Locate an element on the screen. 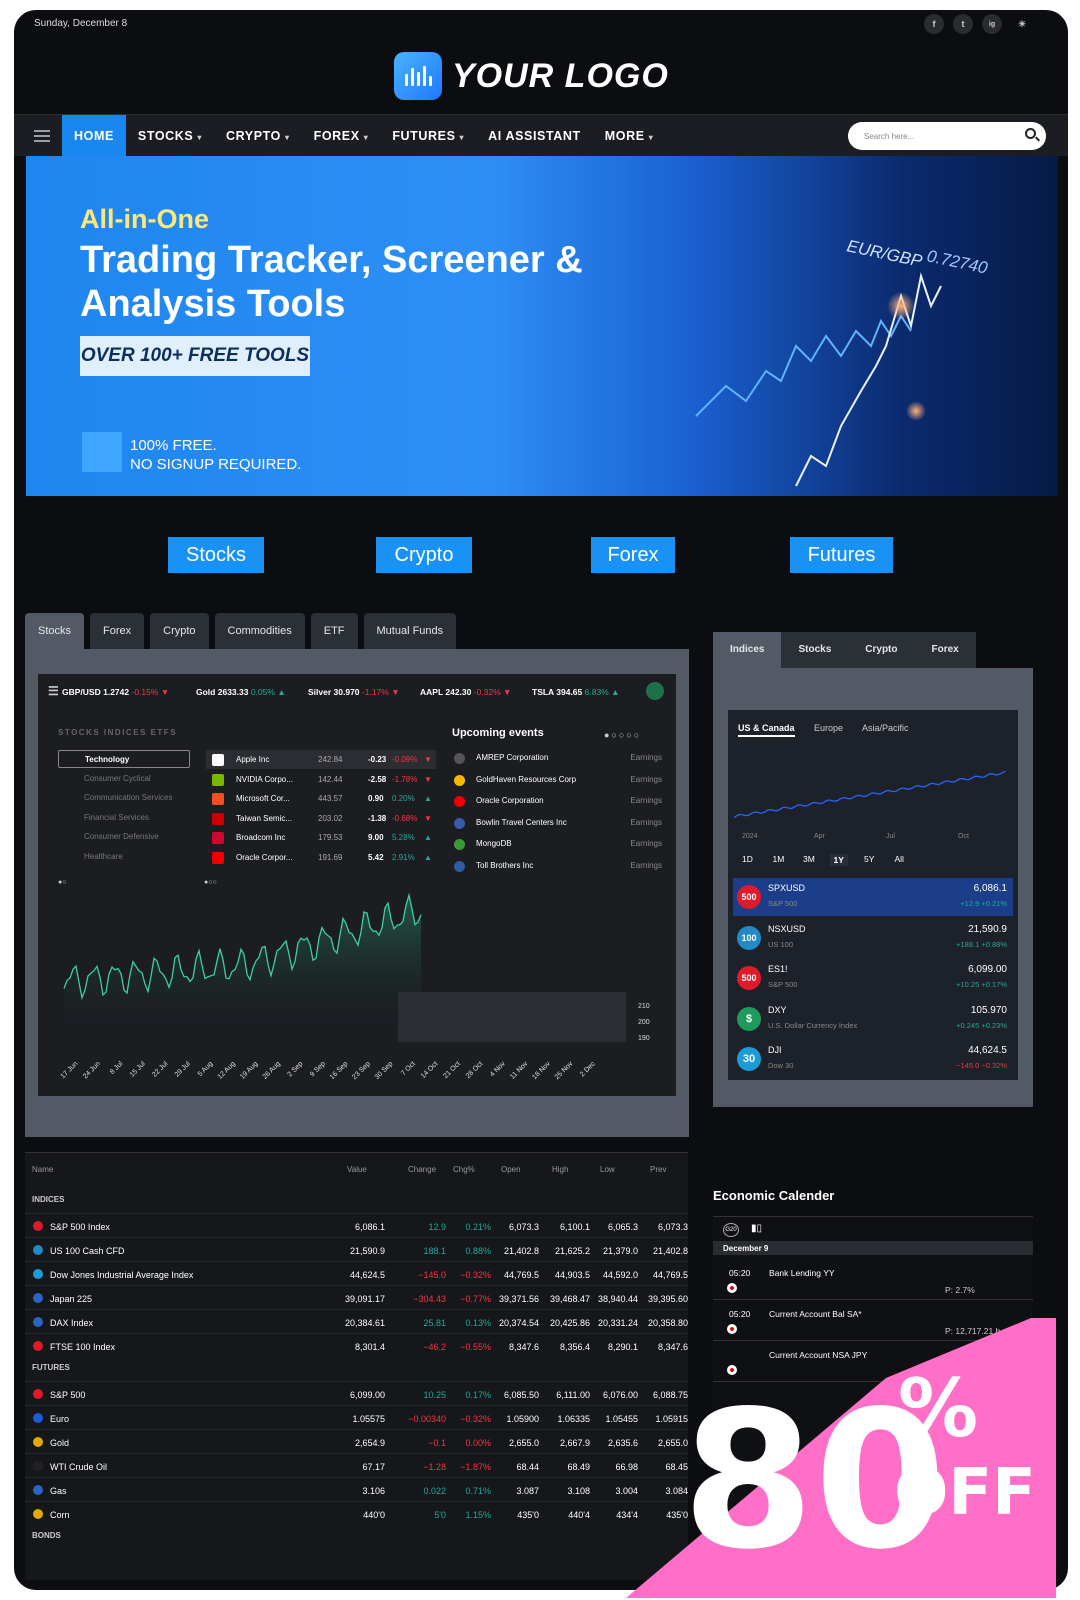  cell-change: 0.022 is located at coordinates (434, 1491).